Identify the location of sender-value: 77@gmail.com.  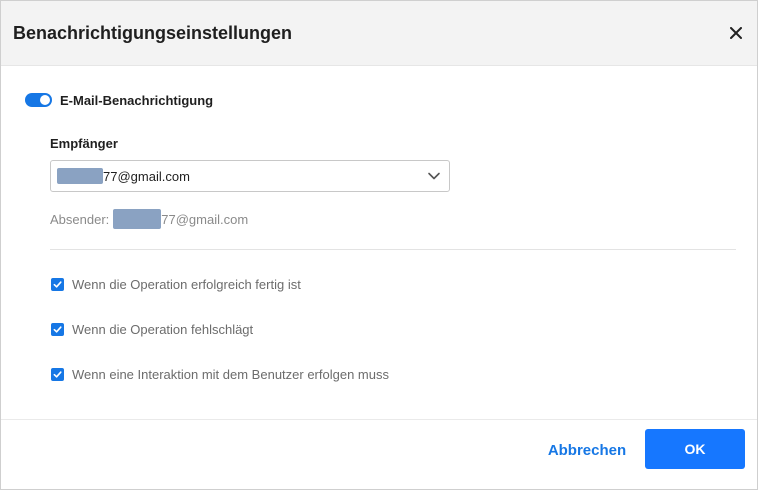
(205, 219).